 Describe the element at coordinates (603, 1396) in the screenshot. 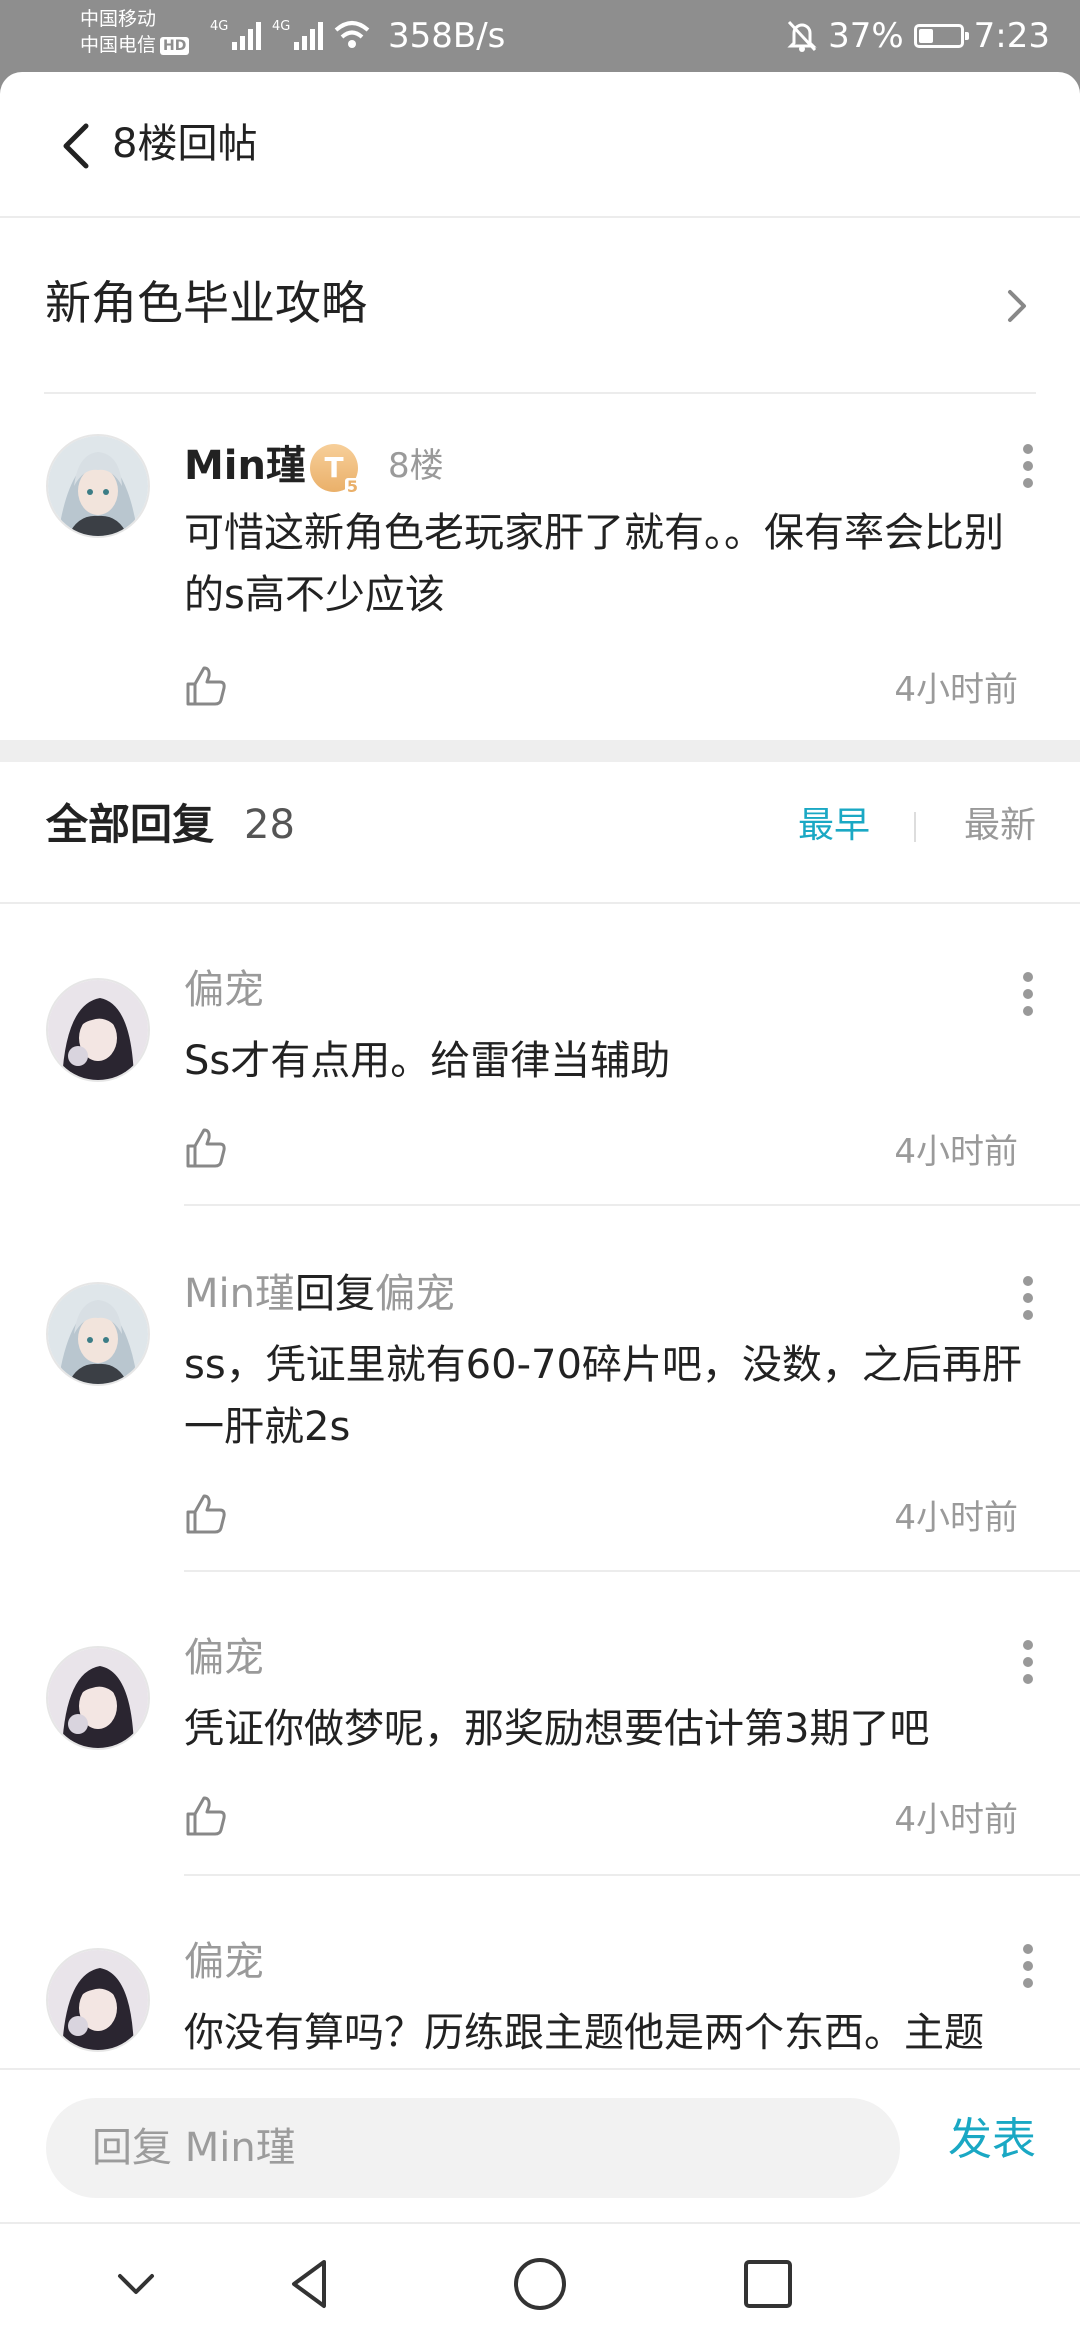

I see `reply-content: ss，凭证里就有60-70碎片吧，没数，之后再肝一肝就2s` at that location.